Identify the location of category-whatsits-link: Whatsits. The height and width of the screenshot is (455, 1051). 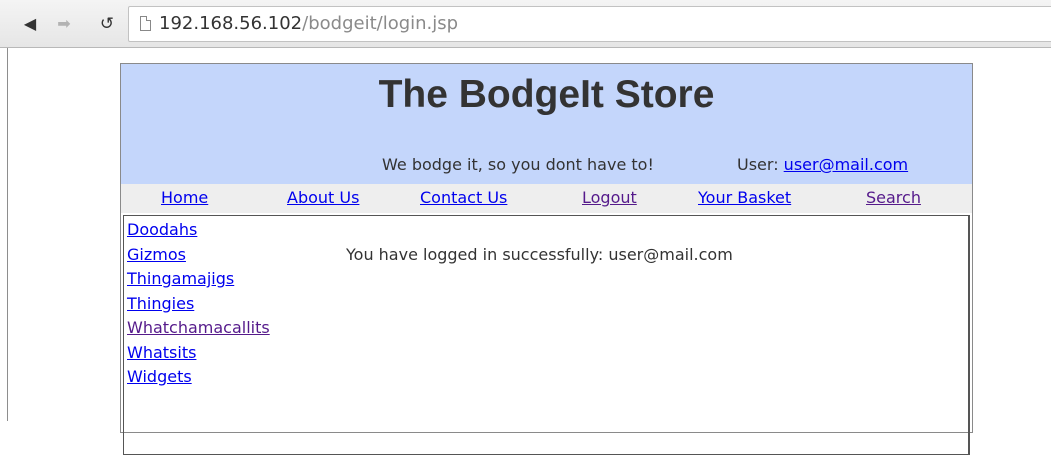
(198, 353).